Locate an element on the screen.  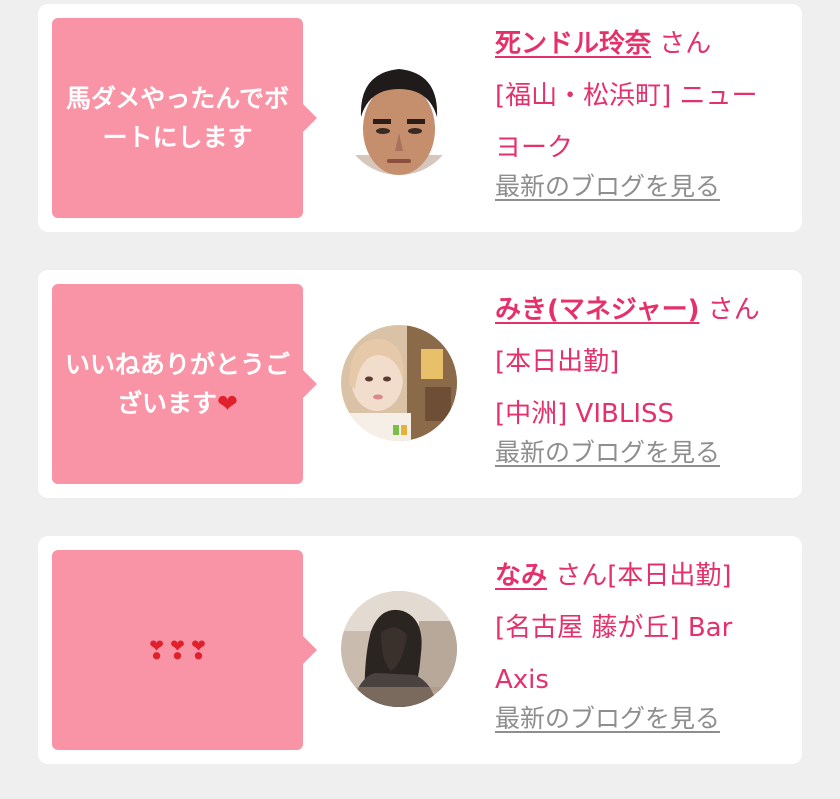
message-bubble: ❣❣❣ is located at coordinates (184, 650).